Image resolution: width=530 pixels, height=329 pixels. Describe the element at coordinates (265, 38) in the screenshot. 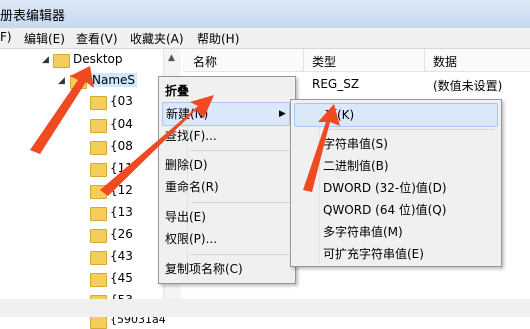

I see `menu-bar: F) 编辑(E) 查看(V) 收藏夹(A) 帮助(H)` at that location.